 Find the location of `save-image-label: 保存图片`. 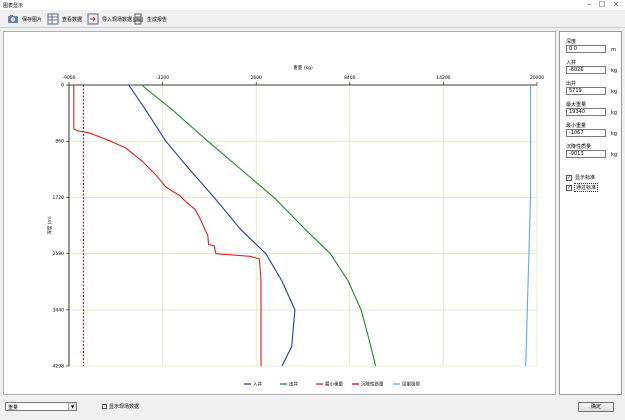

save-image-label: 保存图片 is located at coordinates (32, 19).